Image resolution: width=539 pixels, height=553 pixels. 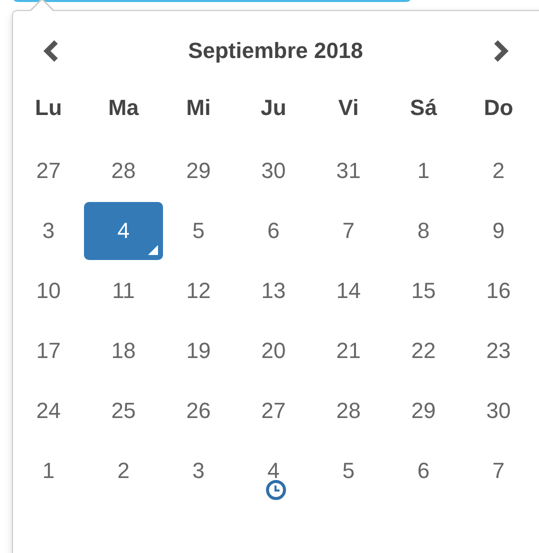 I want to click on month-title: Septiembre 2018, so click(x=275, y=51).